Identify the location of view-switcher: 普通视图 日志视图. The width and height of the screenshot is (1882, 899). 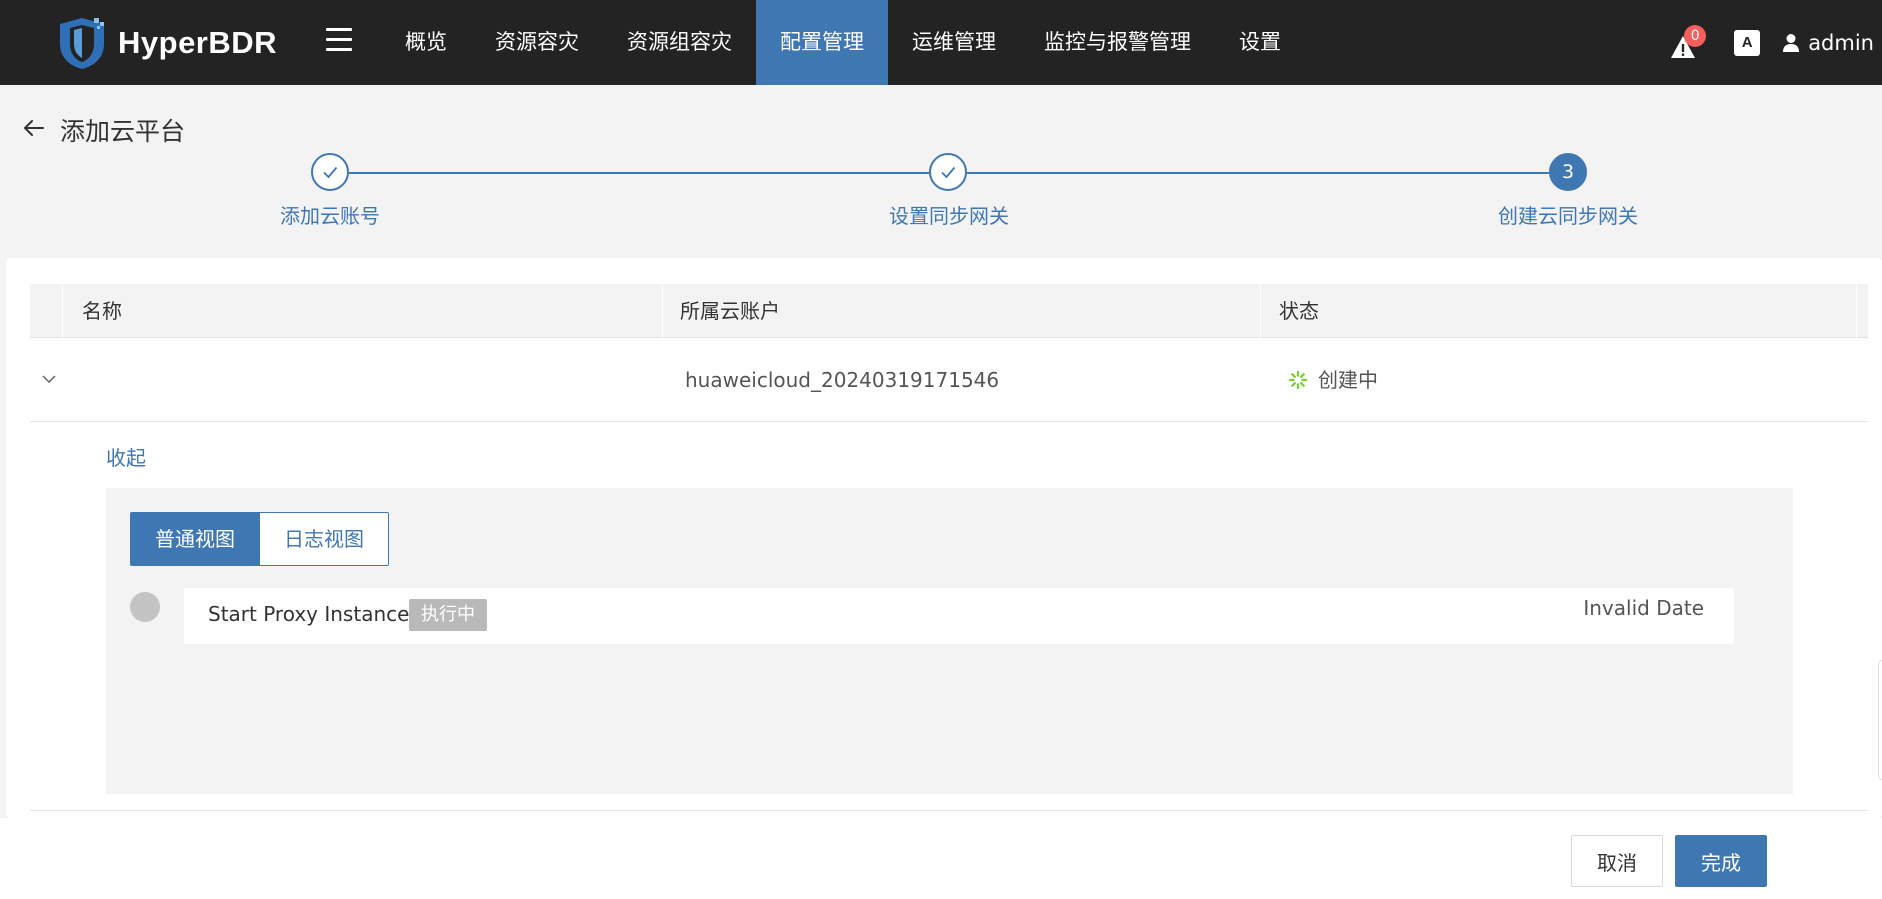
(259, 539).